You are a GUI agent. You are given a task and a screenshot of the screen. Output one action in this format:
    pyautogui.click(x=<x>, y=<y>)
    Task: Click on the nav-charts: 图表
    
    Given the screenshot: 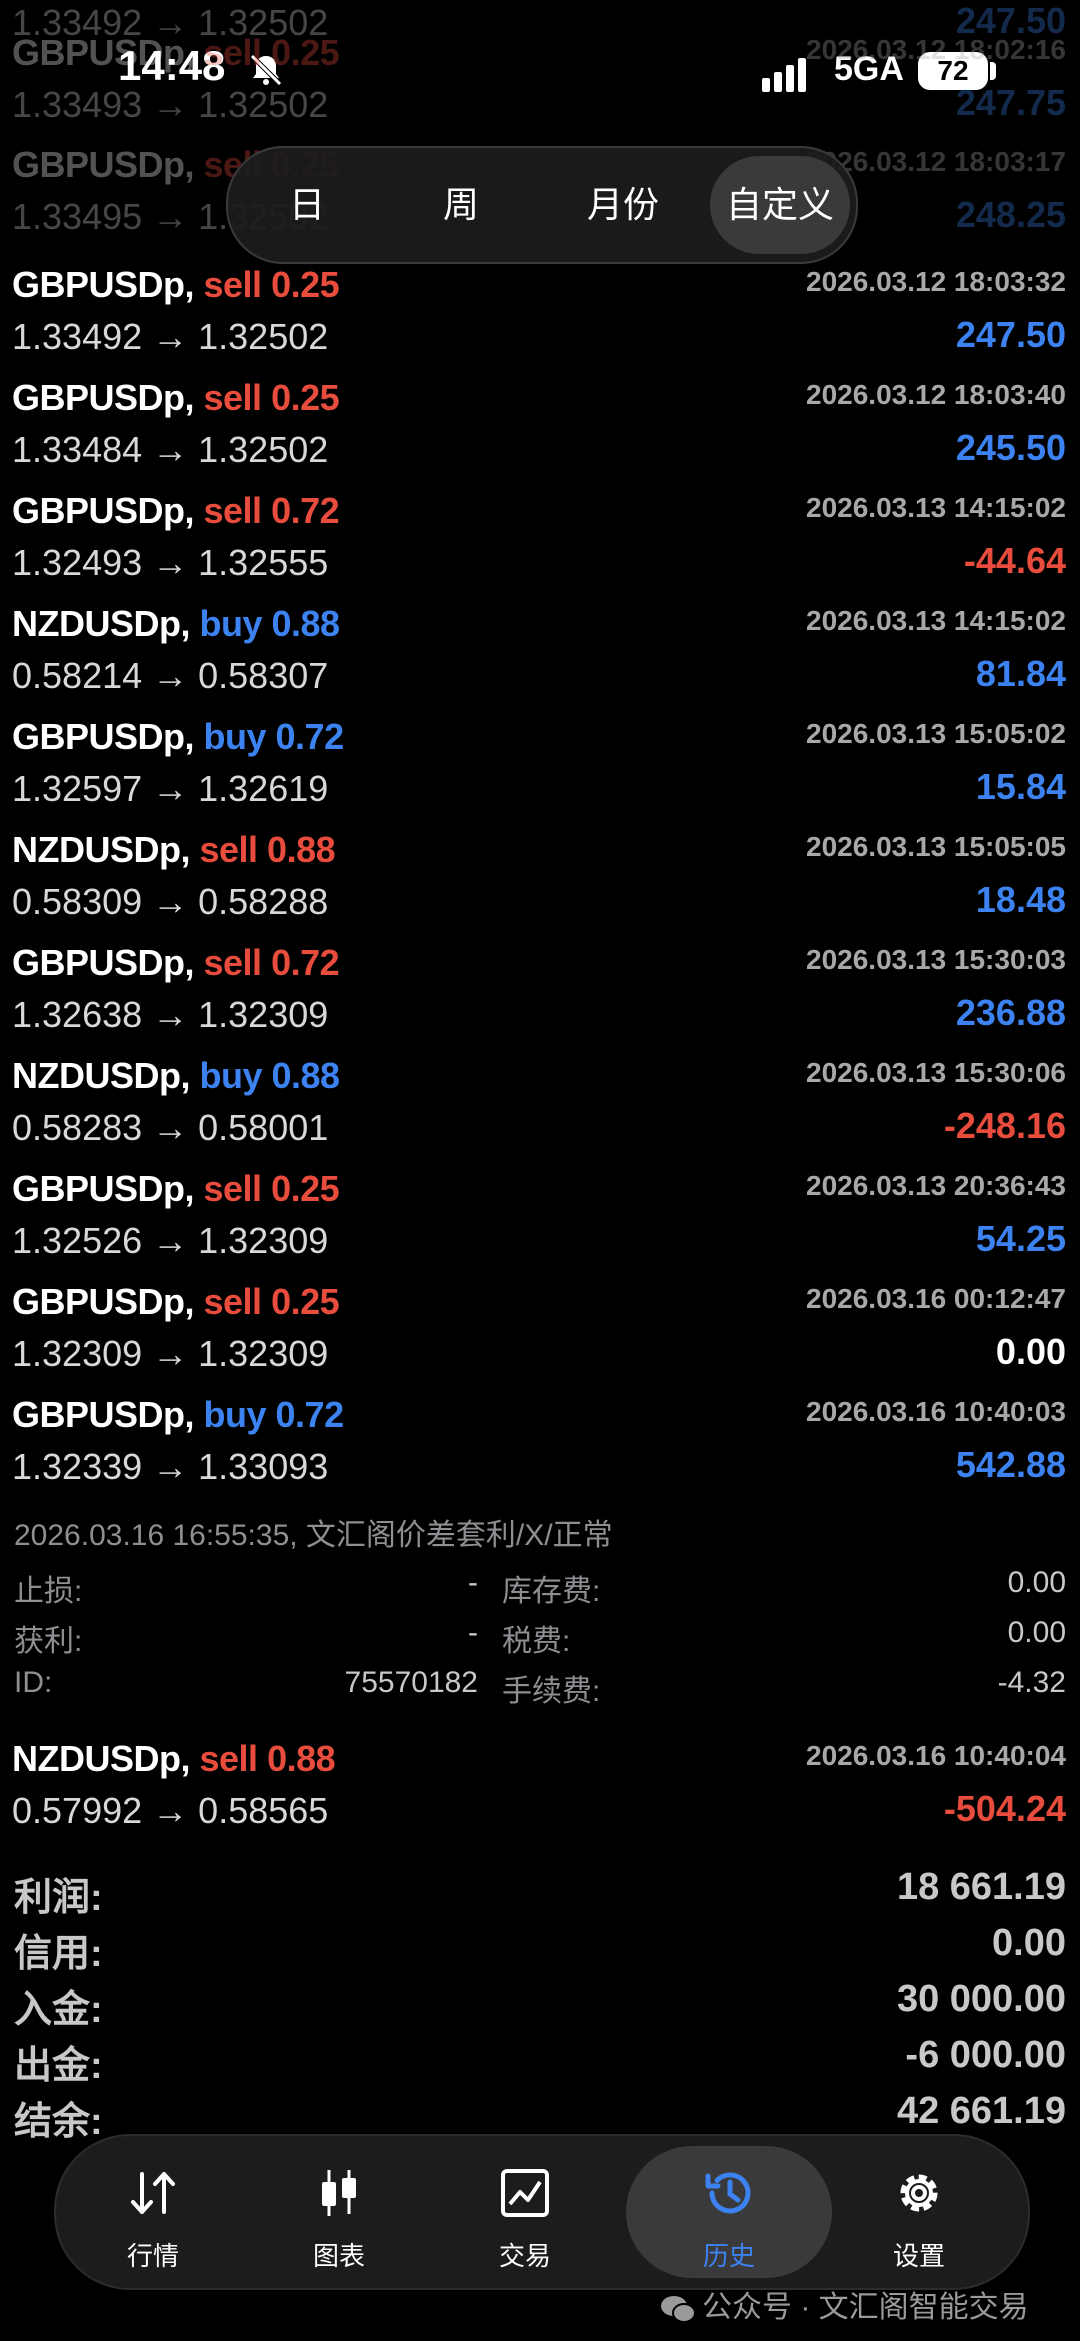 What is the action you would take?
    pyautogui.click(x=339, y=2212)
    